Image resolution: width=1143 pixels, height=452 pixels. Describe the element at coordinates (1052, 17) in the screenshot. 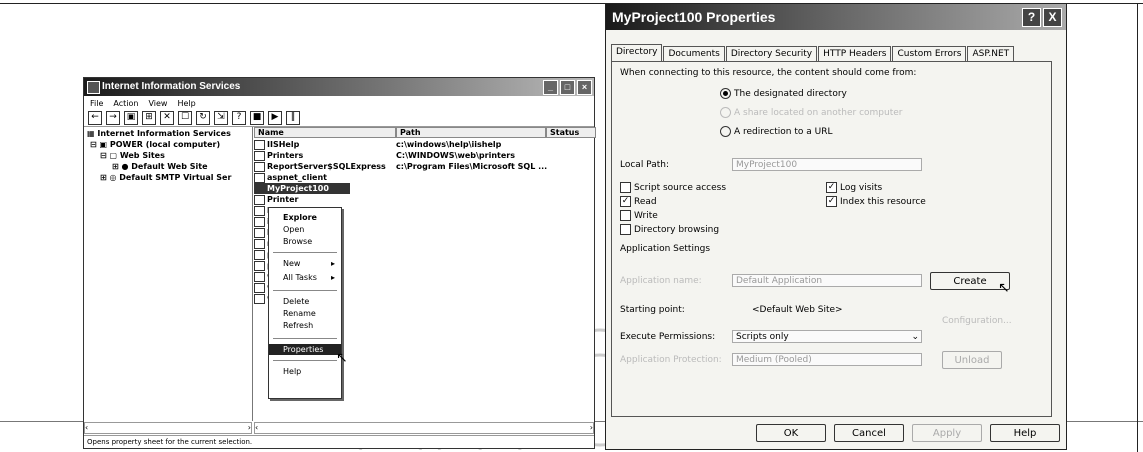

I see `close-title-icon: X` at that location.